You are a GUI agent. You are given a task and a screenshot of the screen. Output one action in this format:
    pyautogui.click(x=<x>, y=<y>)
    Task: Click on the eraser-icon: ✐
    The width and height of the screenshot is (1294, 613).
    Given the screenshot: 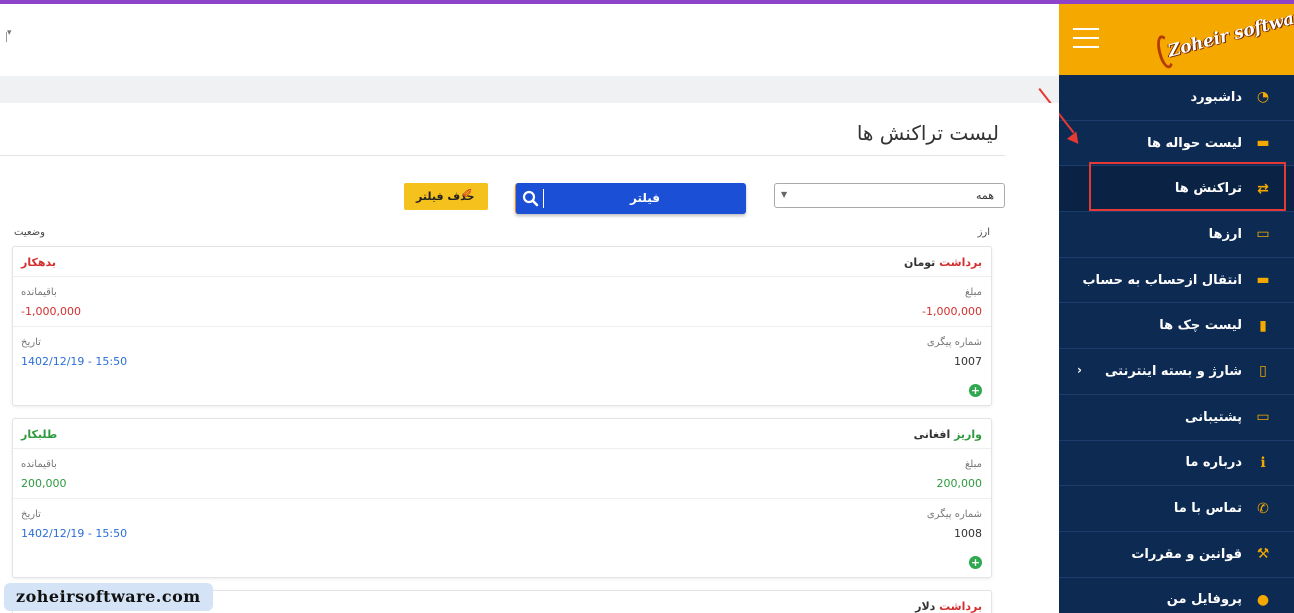 What is the action you would take?
    pyautogui.click(x=467, y=194)
    